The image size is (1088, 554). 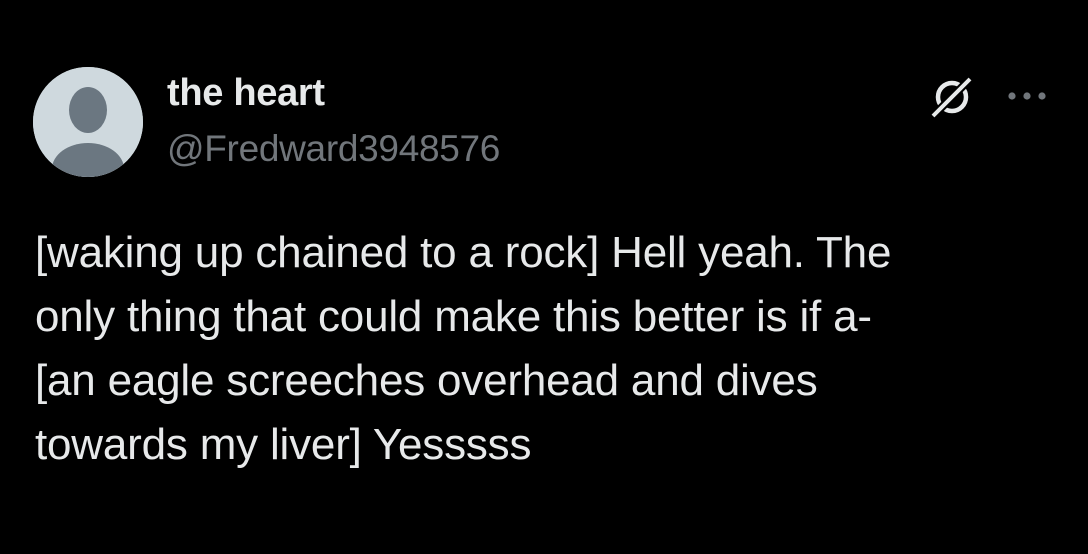 I want to click on grok-button, so click(x=952, y=97).